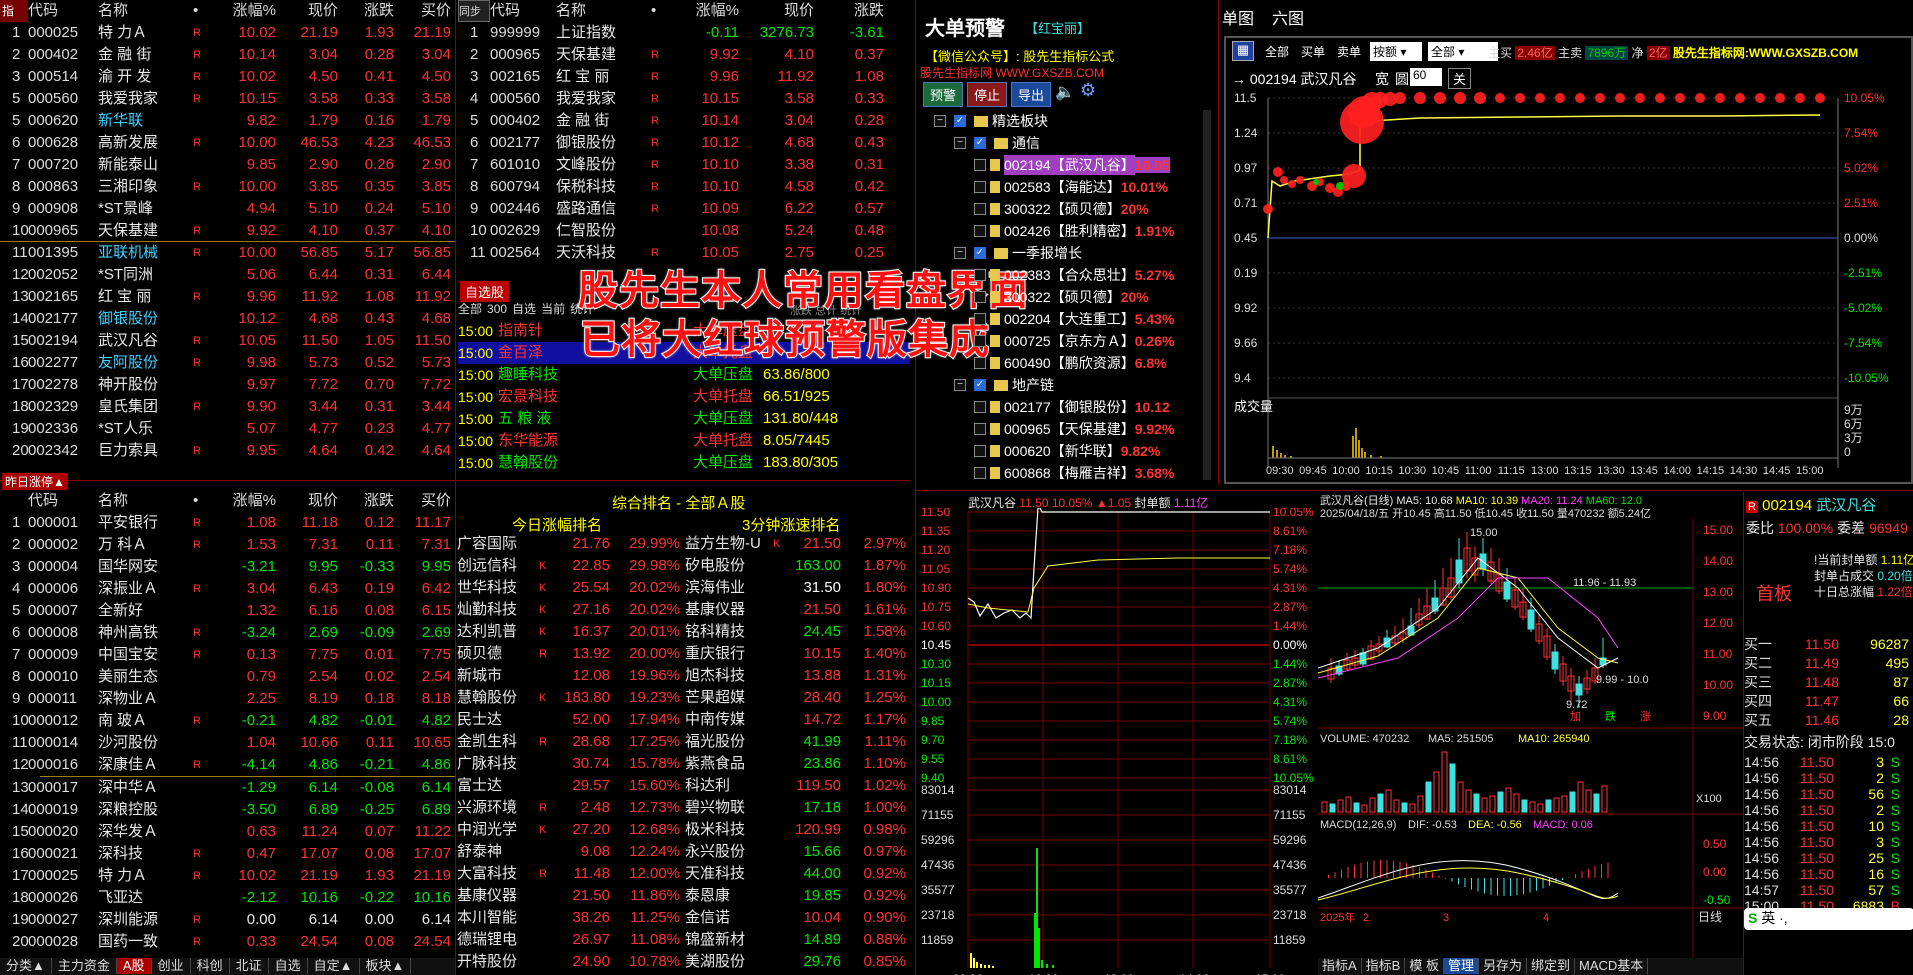  I want to click on table-row: 15 002194 武汉凡谷 R 10.05 11.50 1.05 11.50, so click(227, 341).